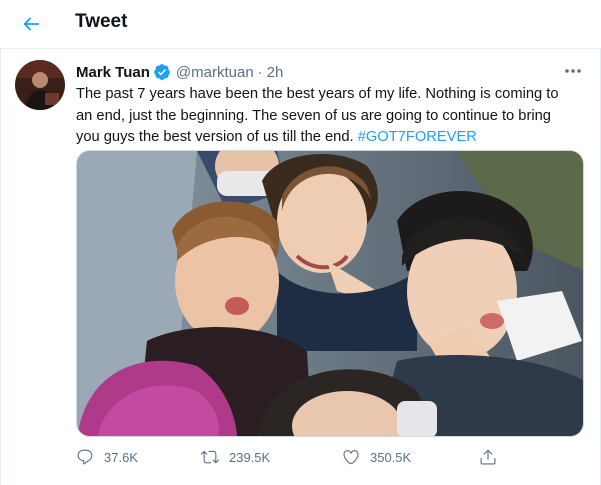  Describe the element at coordinates (351, 457) in the screenshot. I see `heart-icon` at that location.